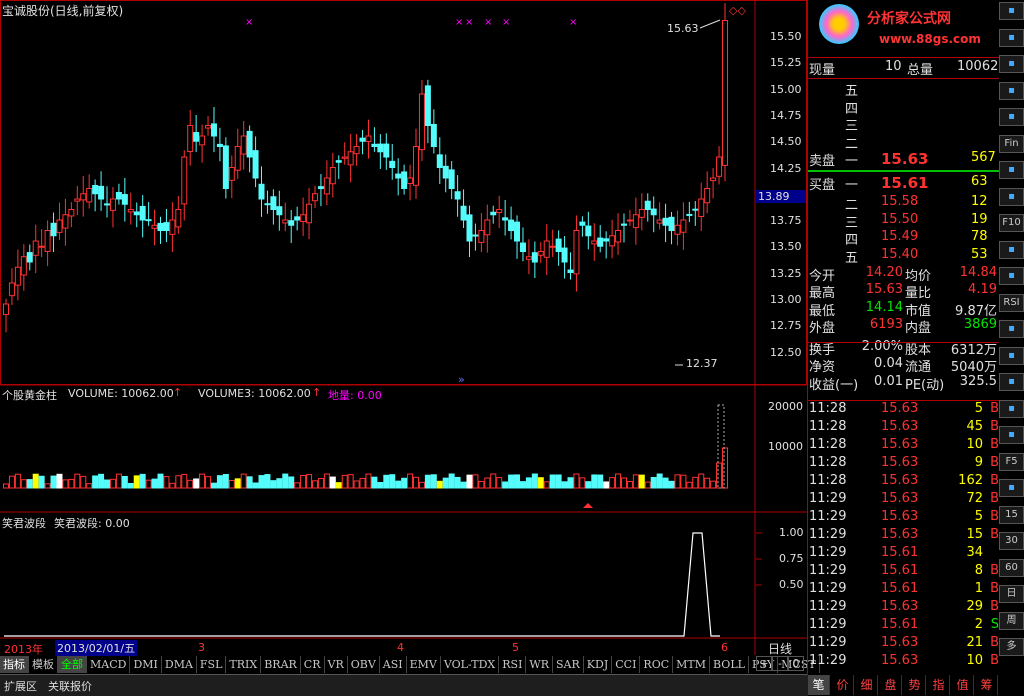 This screenshot has width=1024, height=696. Describe the element at coordinates (867, 685) in the screenshot. I see `quote-tab-2: 细` at that location.